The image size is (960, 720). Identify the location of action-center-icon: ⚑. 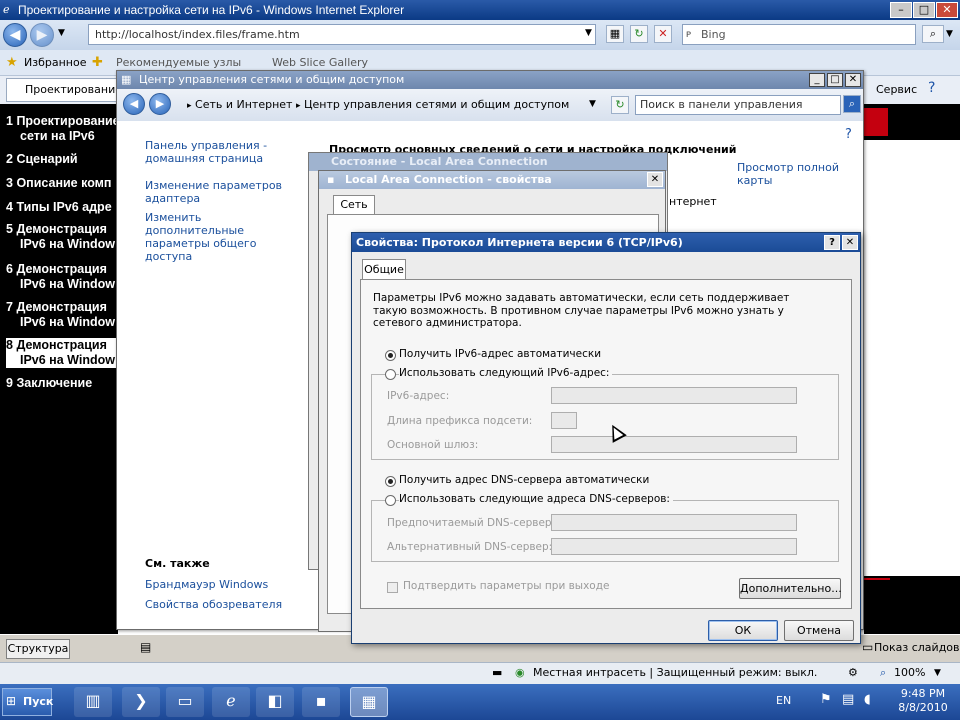
(826, 699).